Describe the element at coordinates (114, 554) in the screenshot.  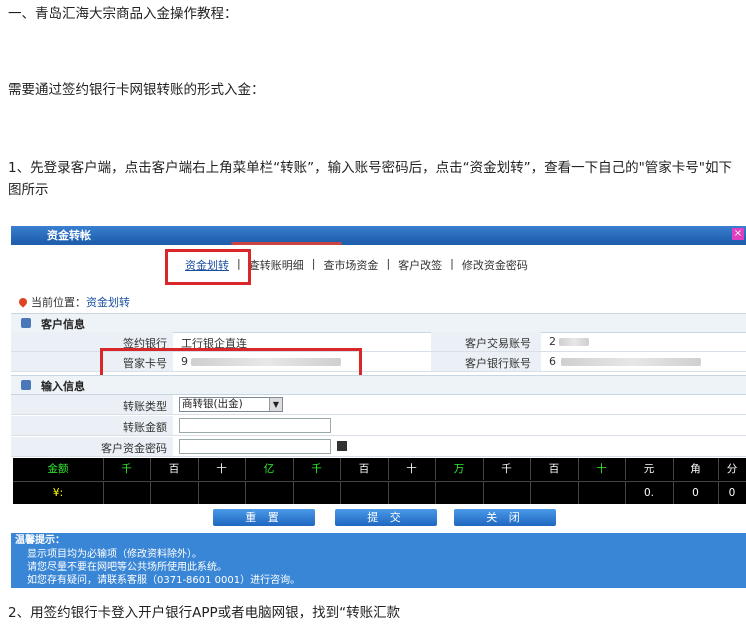
I see `tip-line: 显示项目均为必输项（修改资料除外）。` at that location.